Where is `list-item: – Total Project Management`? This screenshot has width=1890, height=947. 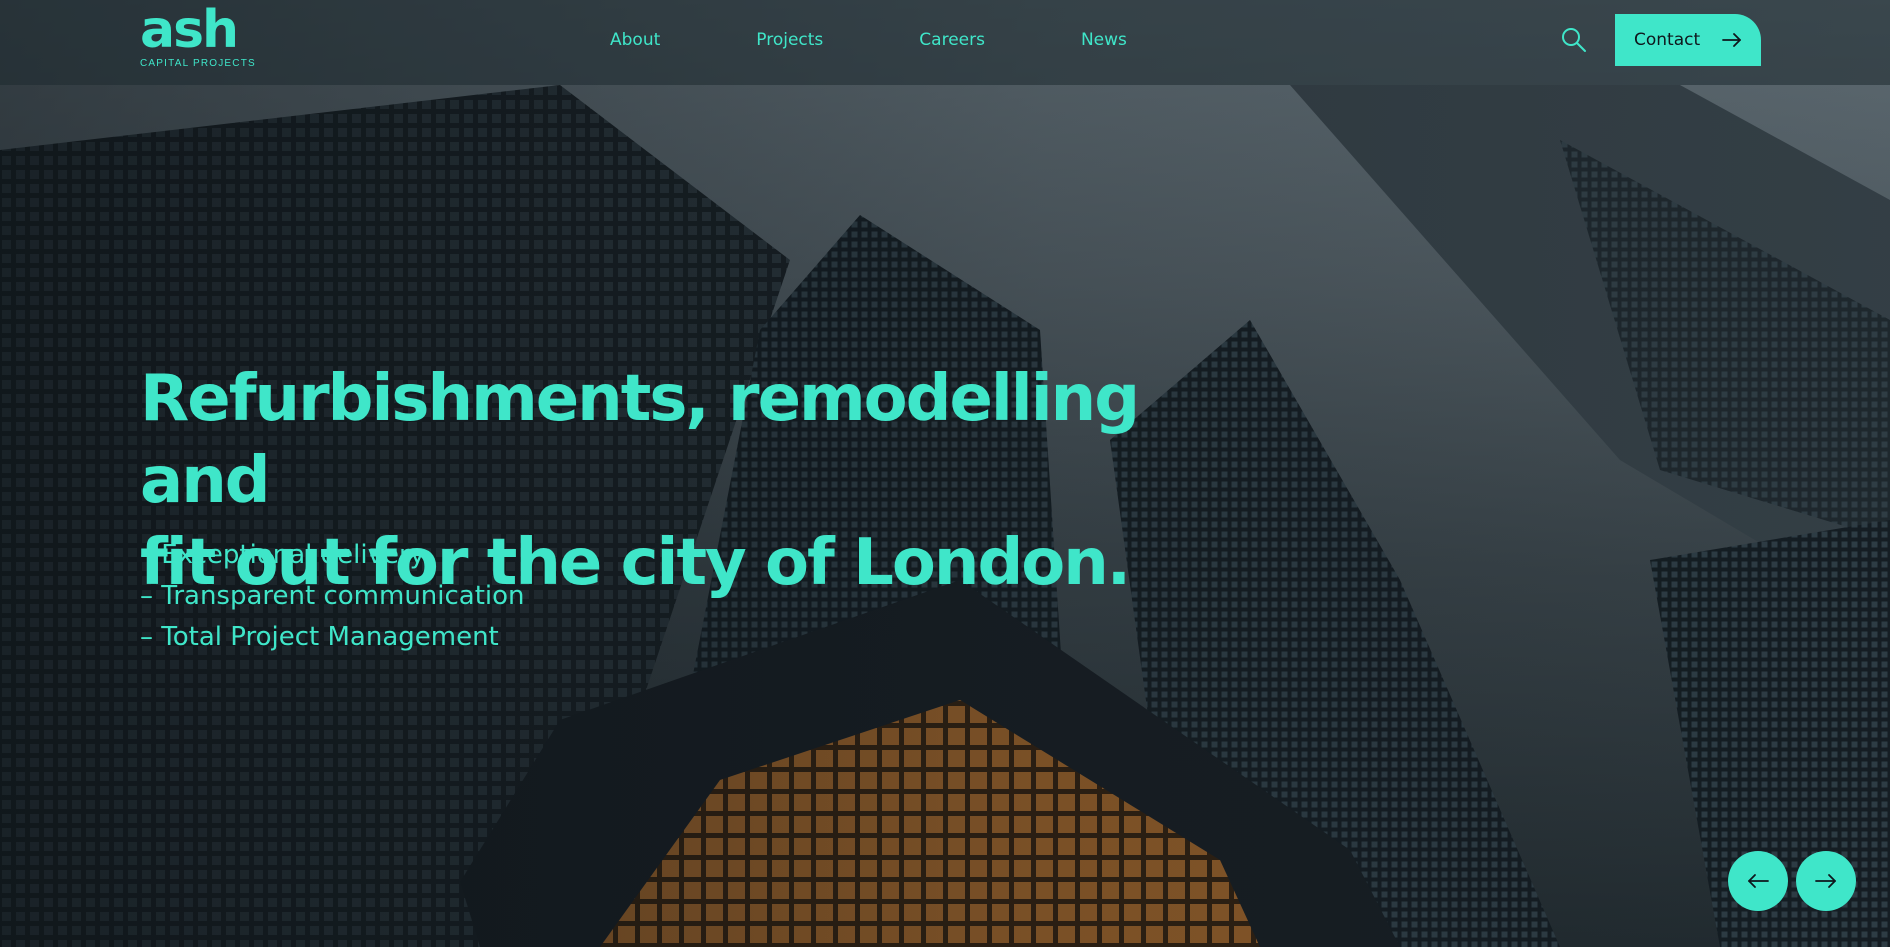
list-item: – Total Project Management is located at coordinates (319, 637).